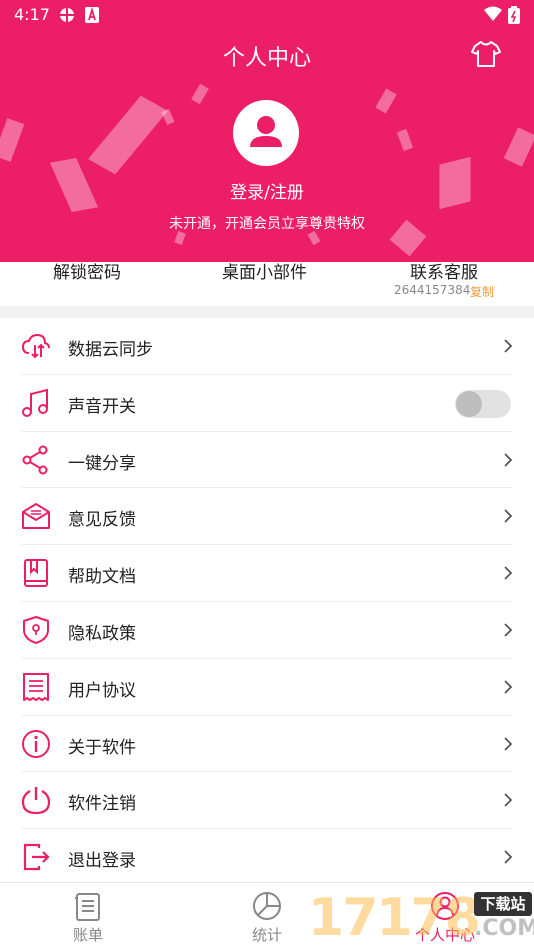 Image resolution: width=534 pixels, height=950 pixels. What do you see at coordinates (102, 690) in the screenshot?
I see `menu-item-label: 用户协议` at bounding box center [102, 690].